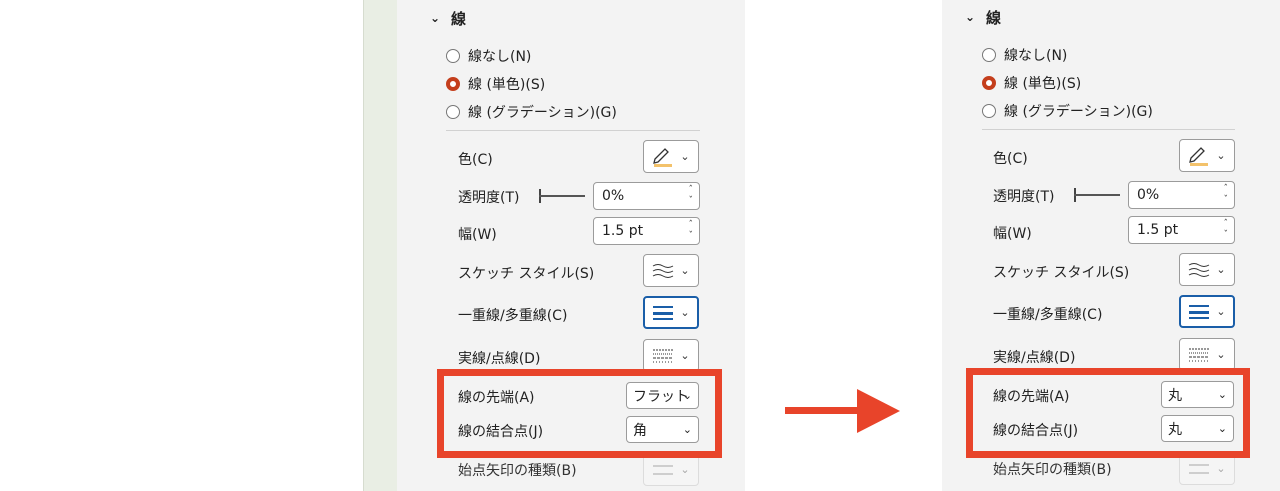 The width and height of the screenshot is (1280, 491). Describe the element at coordinates (380, 245) in the screenshot. I see `pane-edge` at that location.